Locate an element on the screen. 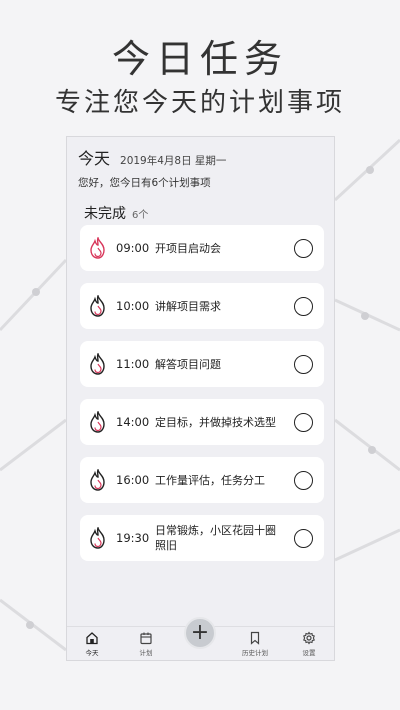  section-count: 6个 is located at coordinates (140, 215).